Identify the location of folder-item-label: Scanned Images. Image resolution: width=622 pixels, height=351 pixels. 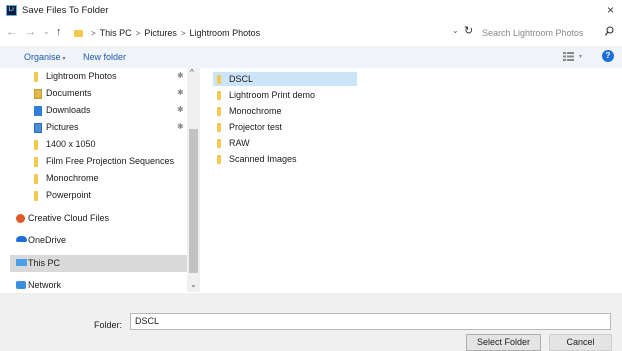
(263, 159).